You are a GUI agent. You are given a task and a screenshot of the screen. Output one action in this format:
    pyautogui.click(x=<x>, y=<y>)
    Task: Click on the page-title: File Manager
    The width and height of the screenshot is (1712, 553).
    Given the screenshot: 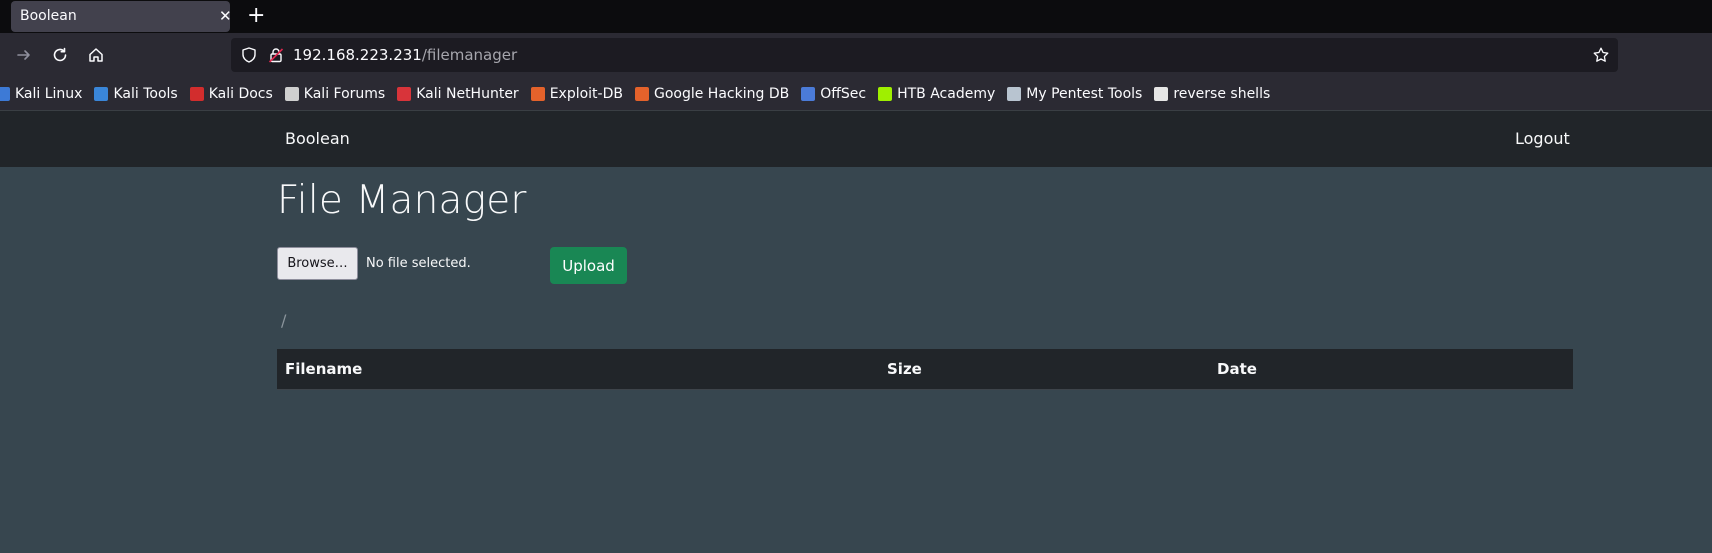 What is the action you would take?
    pyautogui.click(x=402, y=200)
    